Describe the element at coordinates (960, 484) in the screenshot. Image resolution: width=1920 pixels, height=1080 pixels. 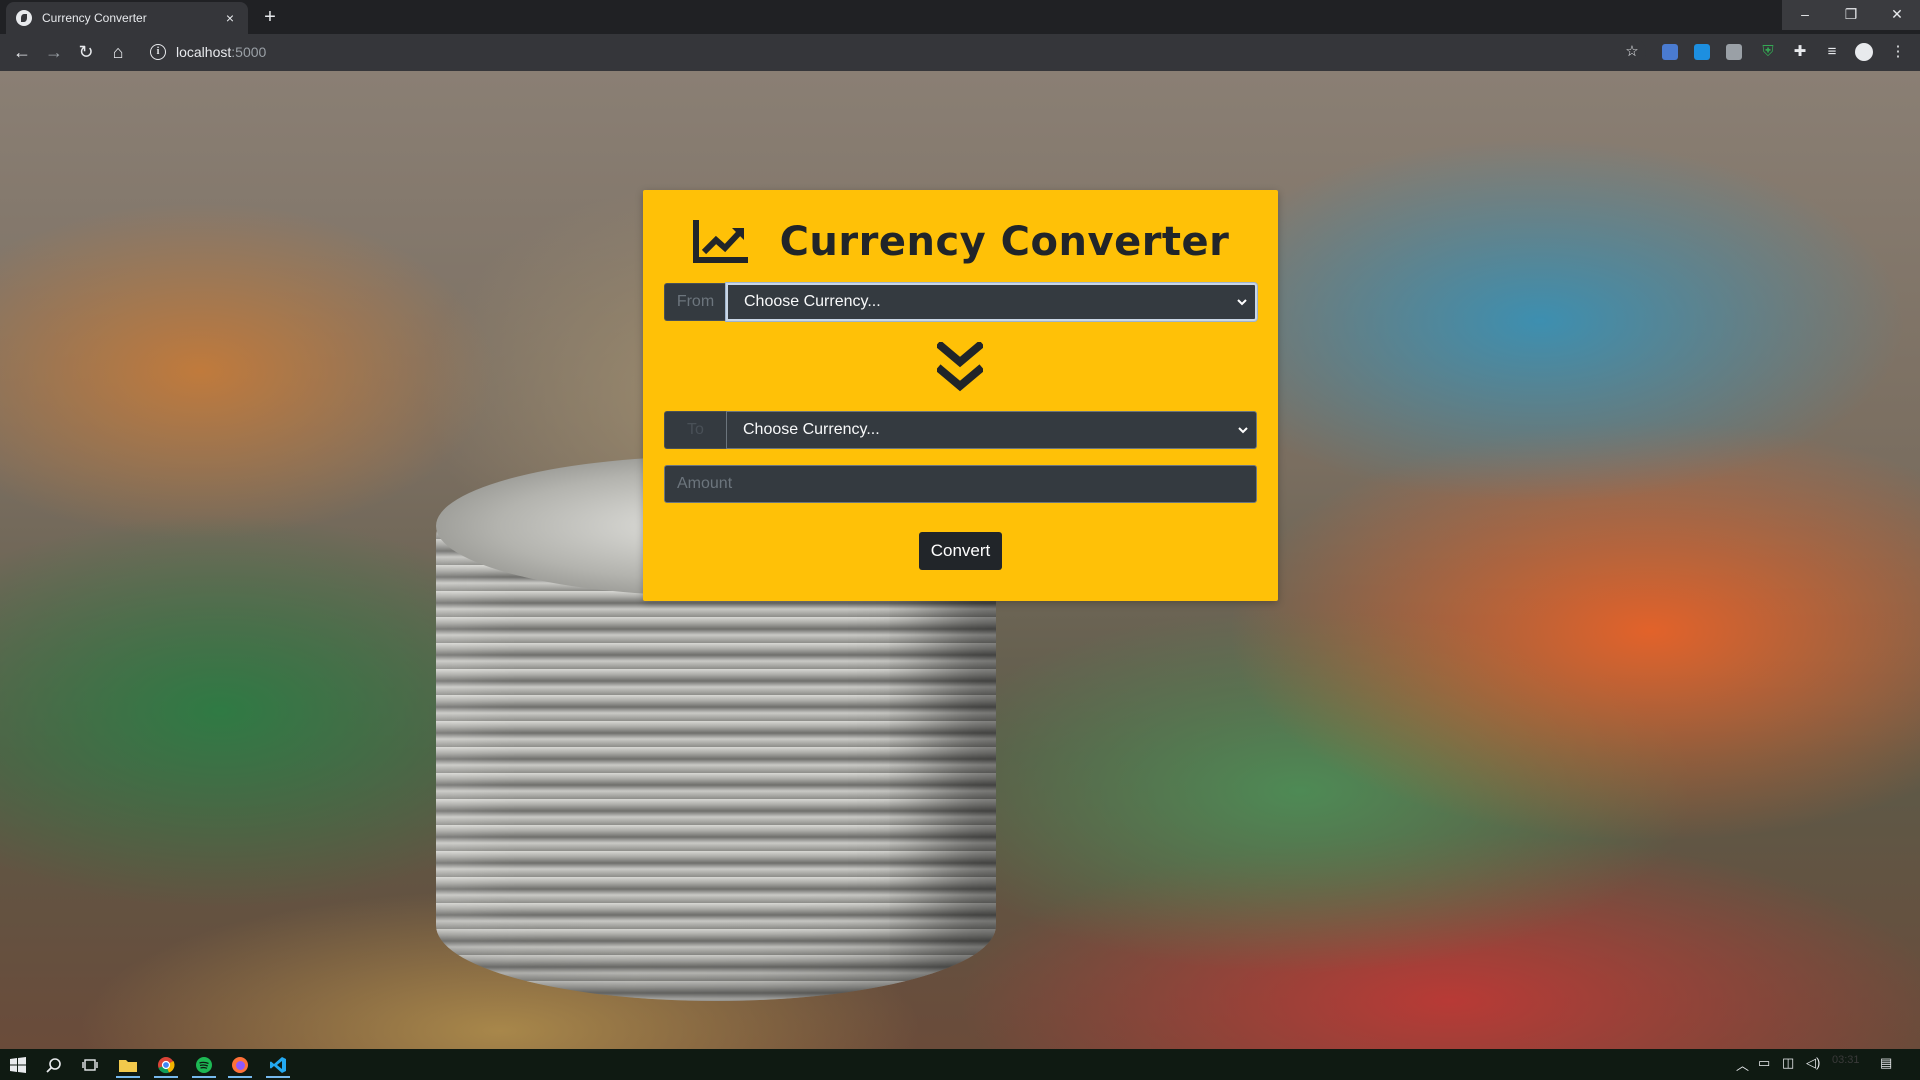
I see `amount-input: Amount` at that location.